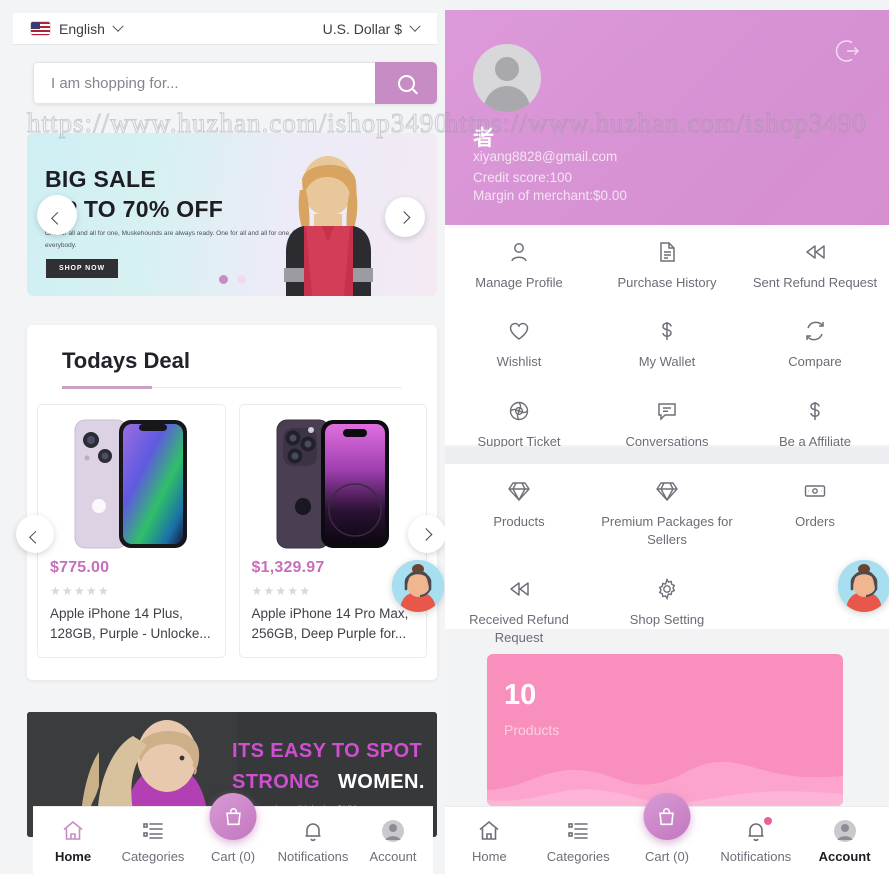 The height and width of the screenshot is (874, 889). What do you see at coordinates (667, 331) in the screenshot?
I see `dollar-icon` at bounding box center [667, 331].